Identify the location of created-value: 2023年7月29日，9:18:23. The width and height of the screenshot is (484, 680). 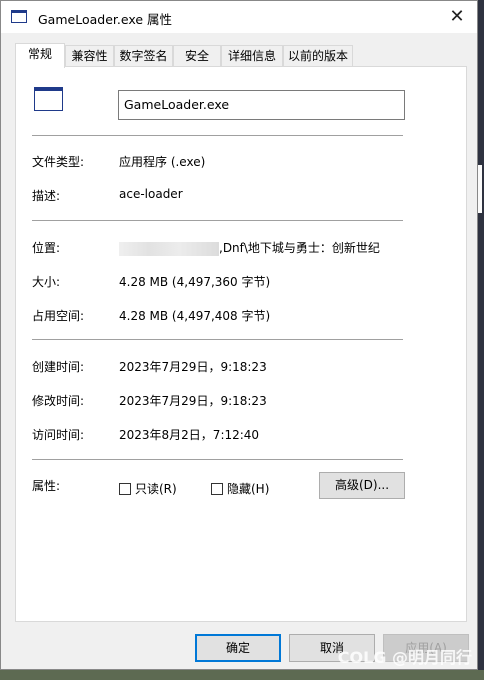
(193, 367).